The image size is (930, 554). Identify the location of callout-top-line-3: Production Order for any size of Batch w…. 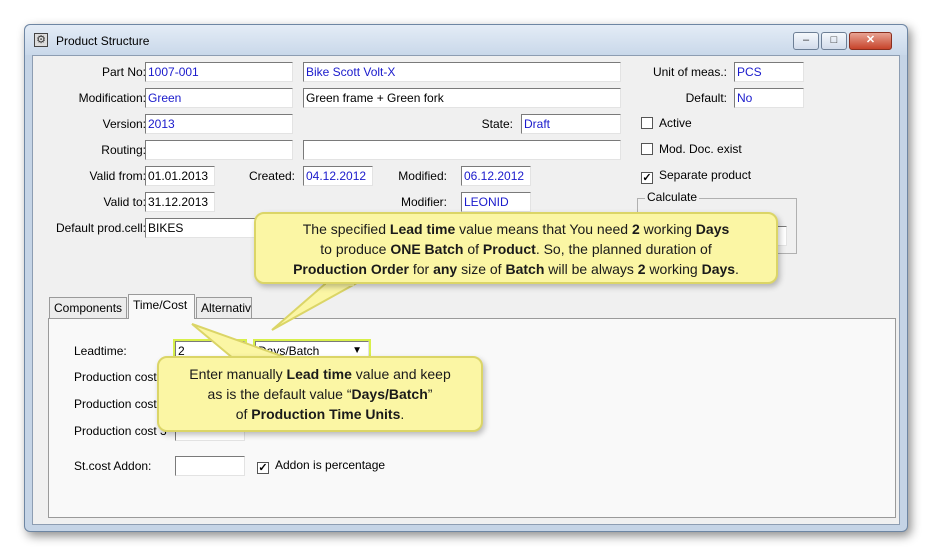
(516, 269).